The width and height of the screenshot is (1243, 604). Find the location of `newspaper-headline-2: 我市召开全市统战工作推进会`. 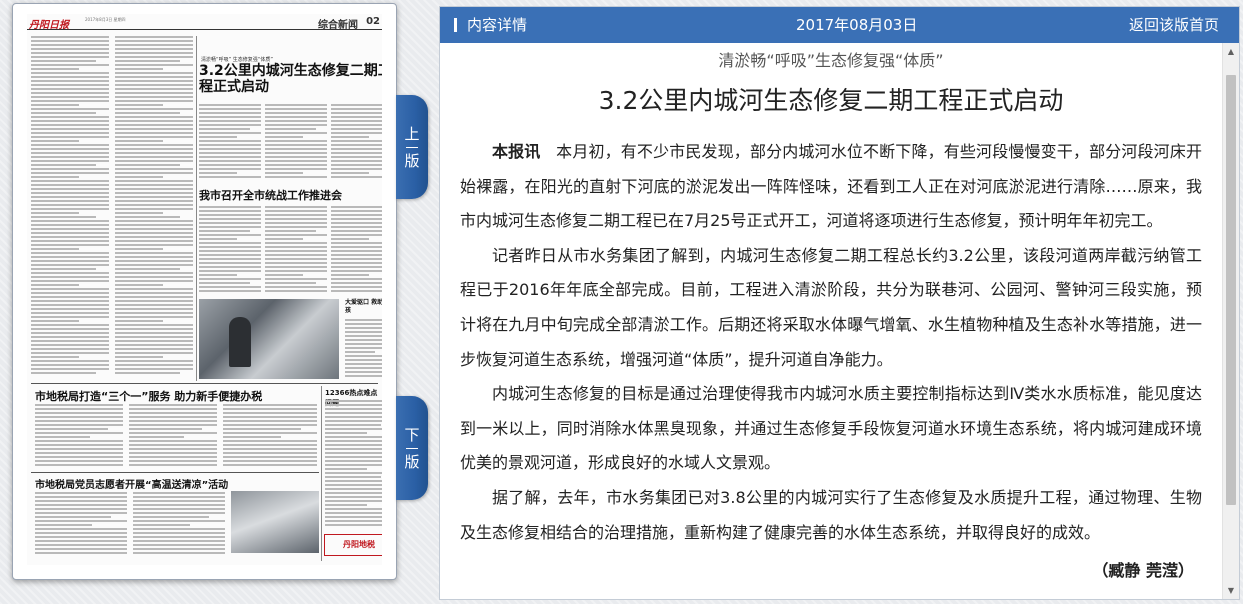

newspaper-headline-2: 我市召开全市统战工作推进会 is located at coordinates (270, 195).